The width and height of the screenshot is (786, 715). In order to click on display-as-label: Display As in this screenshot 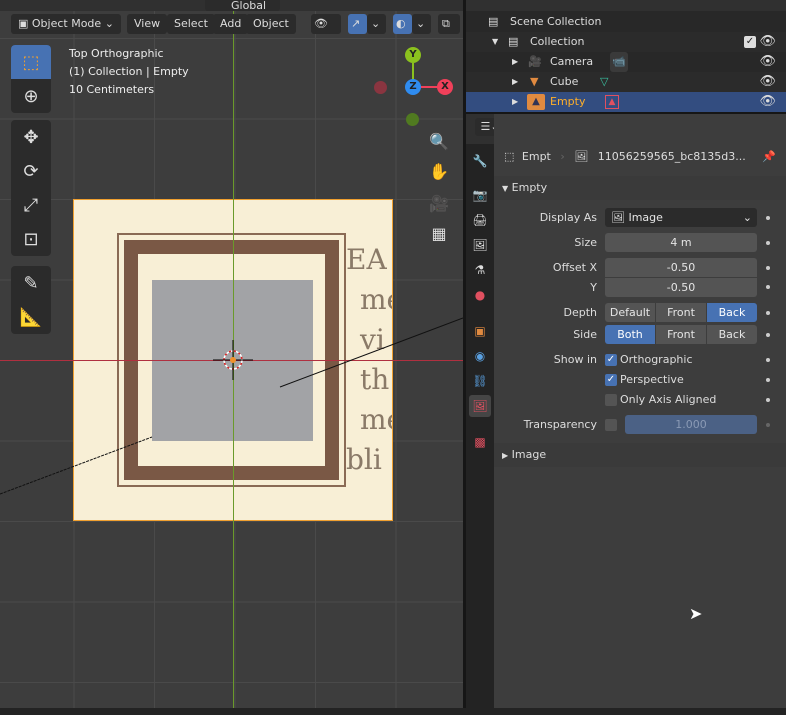, I will do `click(568, 217)`.